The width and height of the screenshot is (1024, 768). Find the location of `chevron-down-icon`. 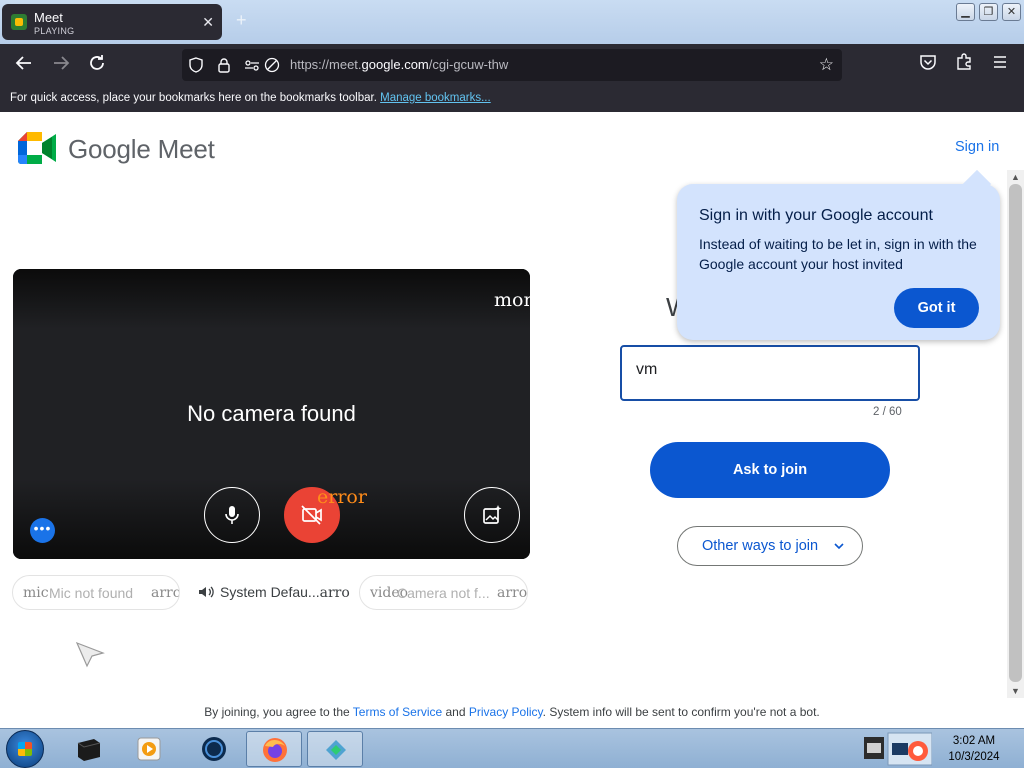

chevron-down-icon is located at coordinates (839, 554).